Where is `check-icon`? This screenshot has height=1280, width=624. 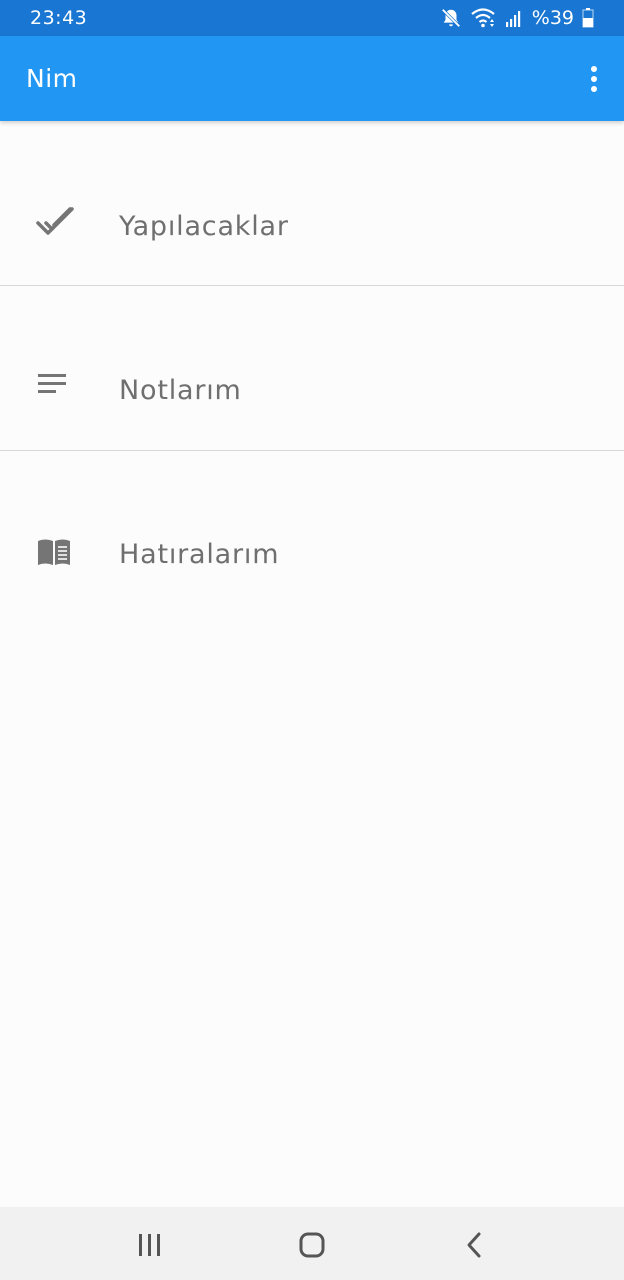
check-icon is located at coordinates (56, 223).